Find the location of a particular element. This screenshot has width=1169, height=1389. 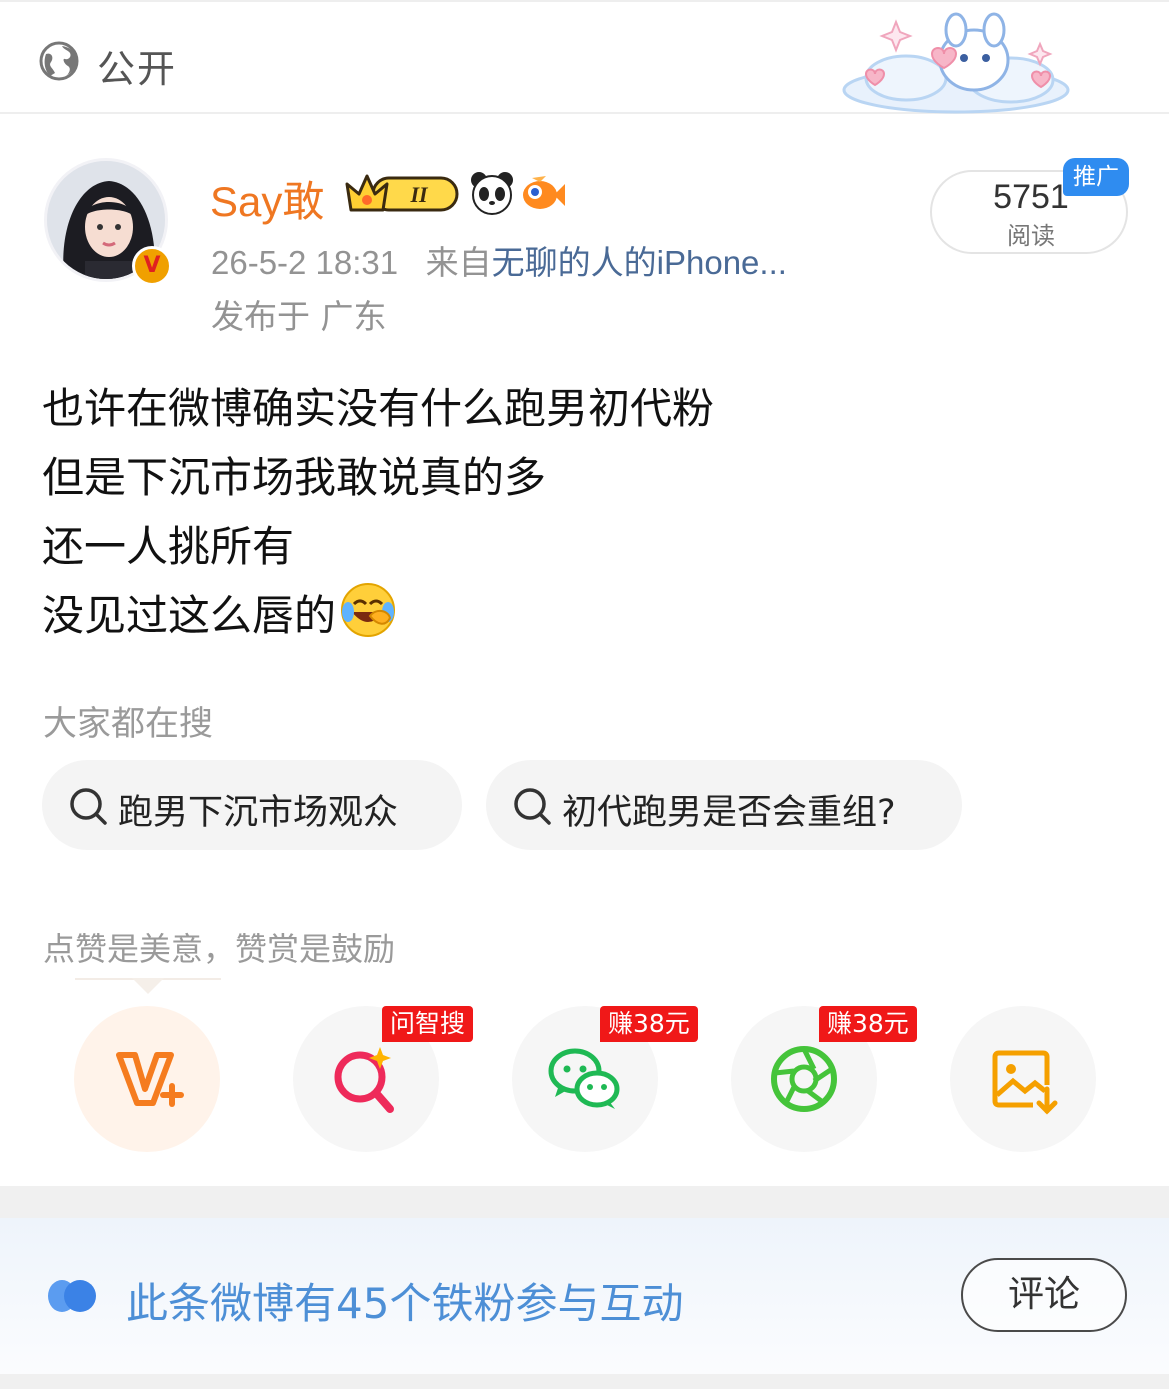

search-chip: 初代跑男是否会重组? is located at coordinates (724, 805).